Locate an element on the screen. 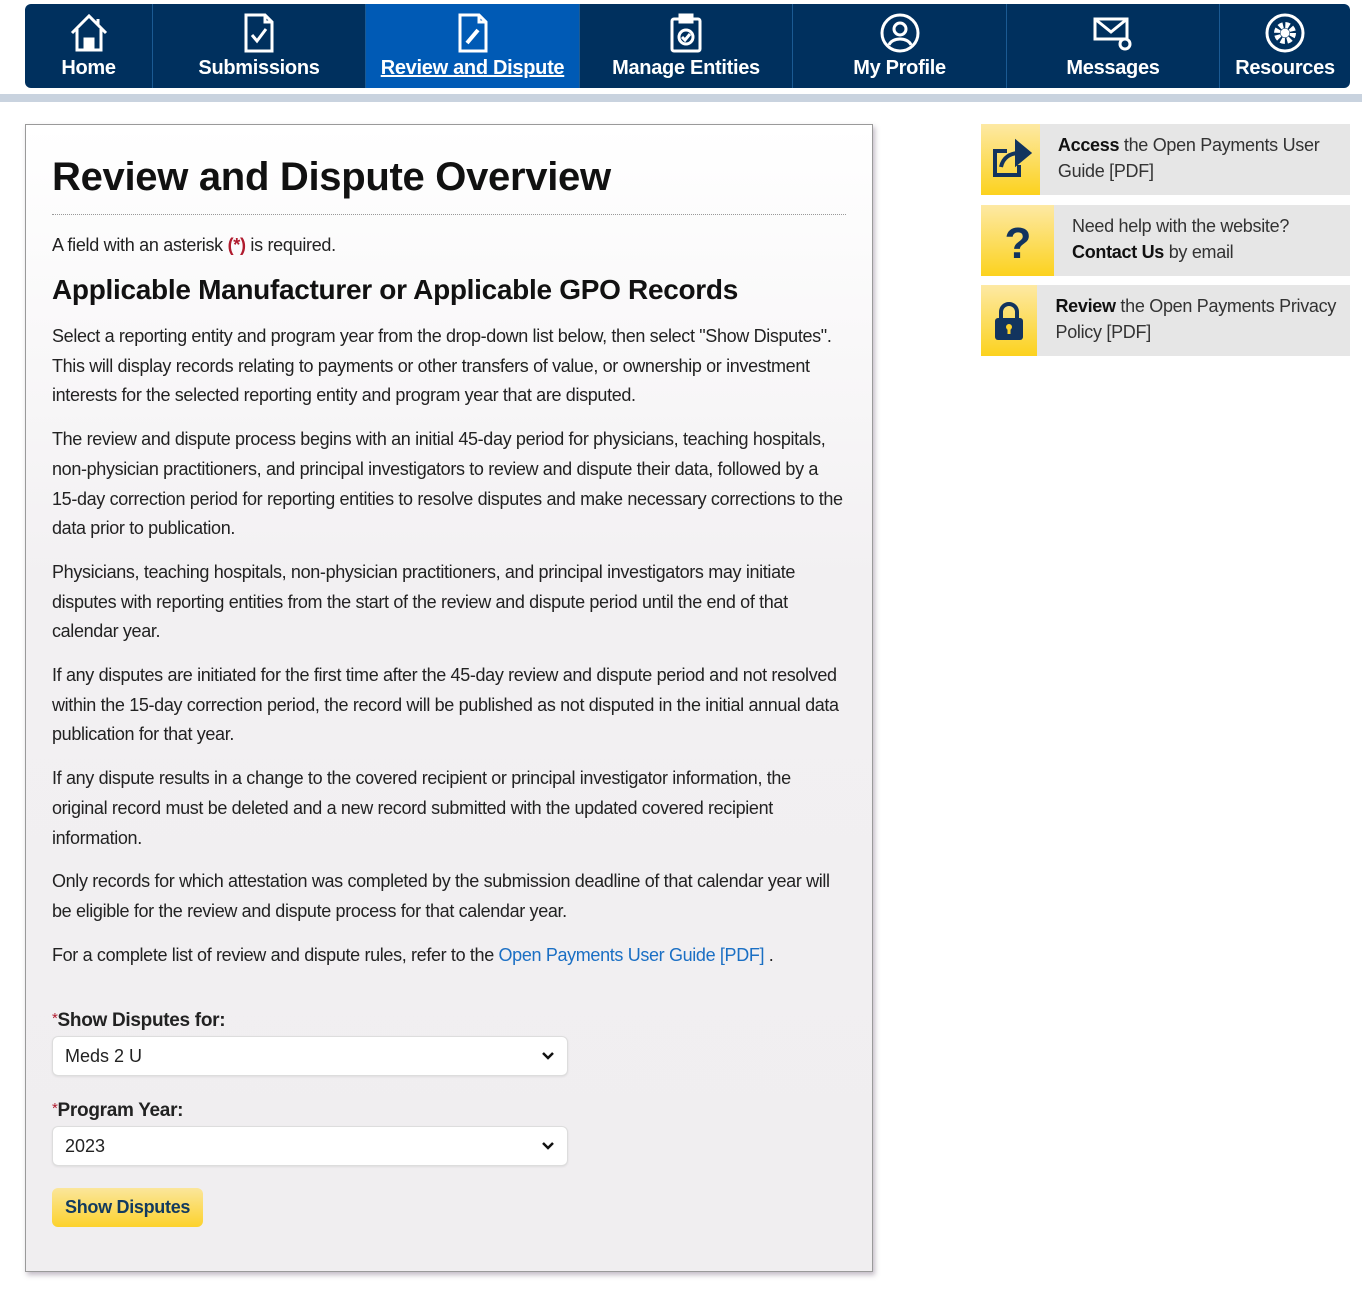 Image resolution: width=1362 pixels, height=1301 pixels. share-icon-box is located at coordinates (1010, 159).